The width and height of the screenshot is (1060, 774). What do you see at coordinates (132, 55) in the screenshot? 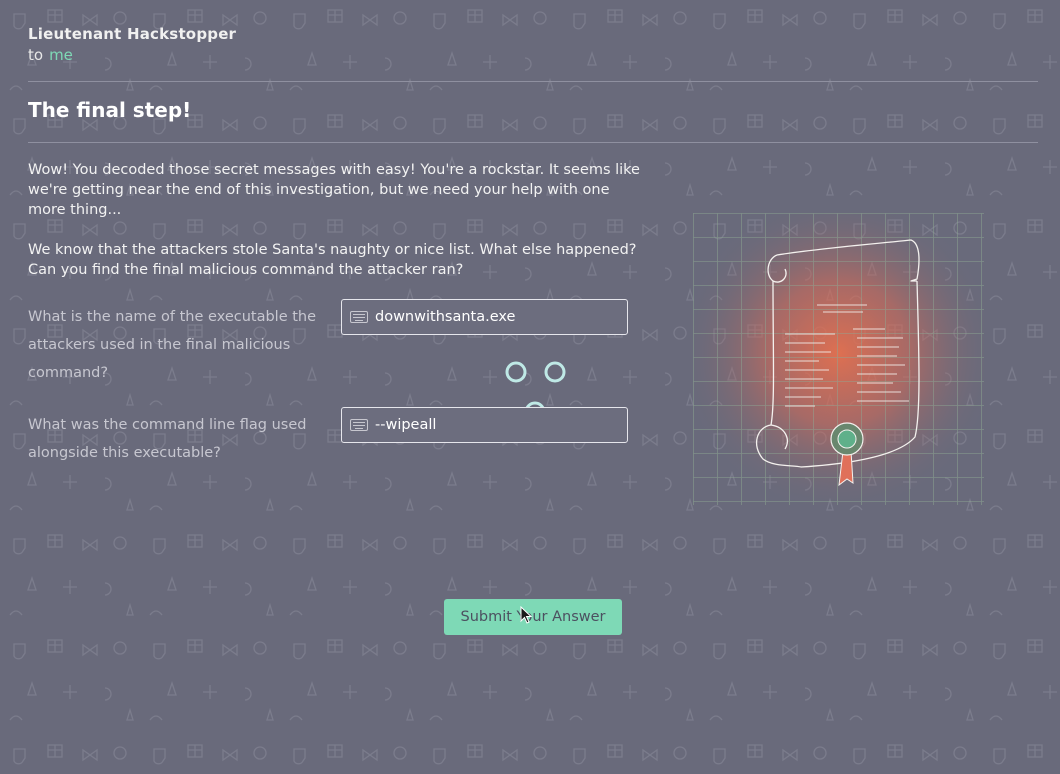
I see `recipient-line: to me` at bounding box center [132, 55].